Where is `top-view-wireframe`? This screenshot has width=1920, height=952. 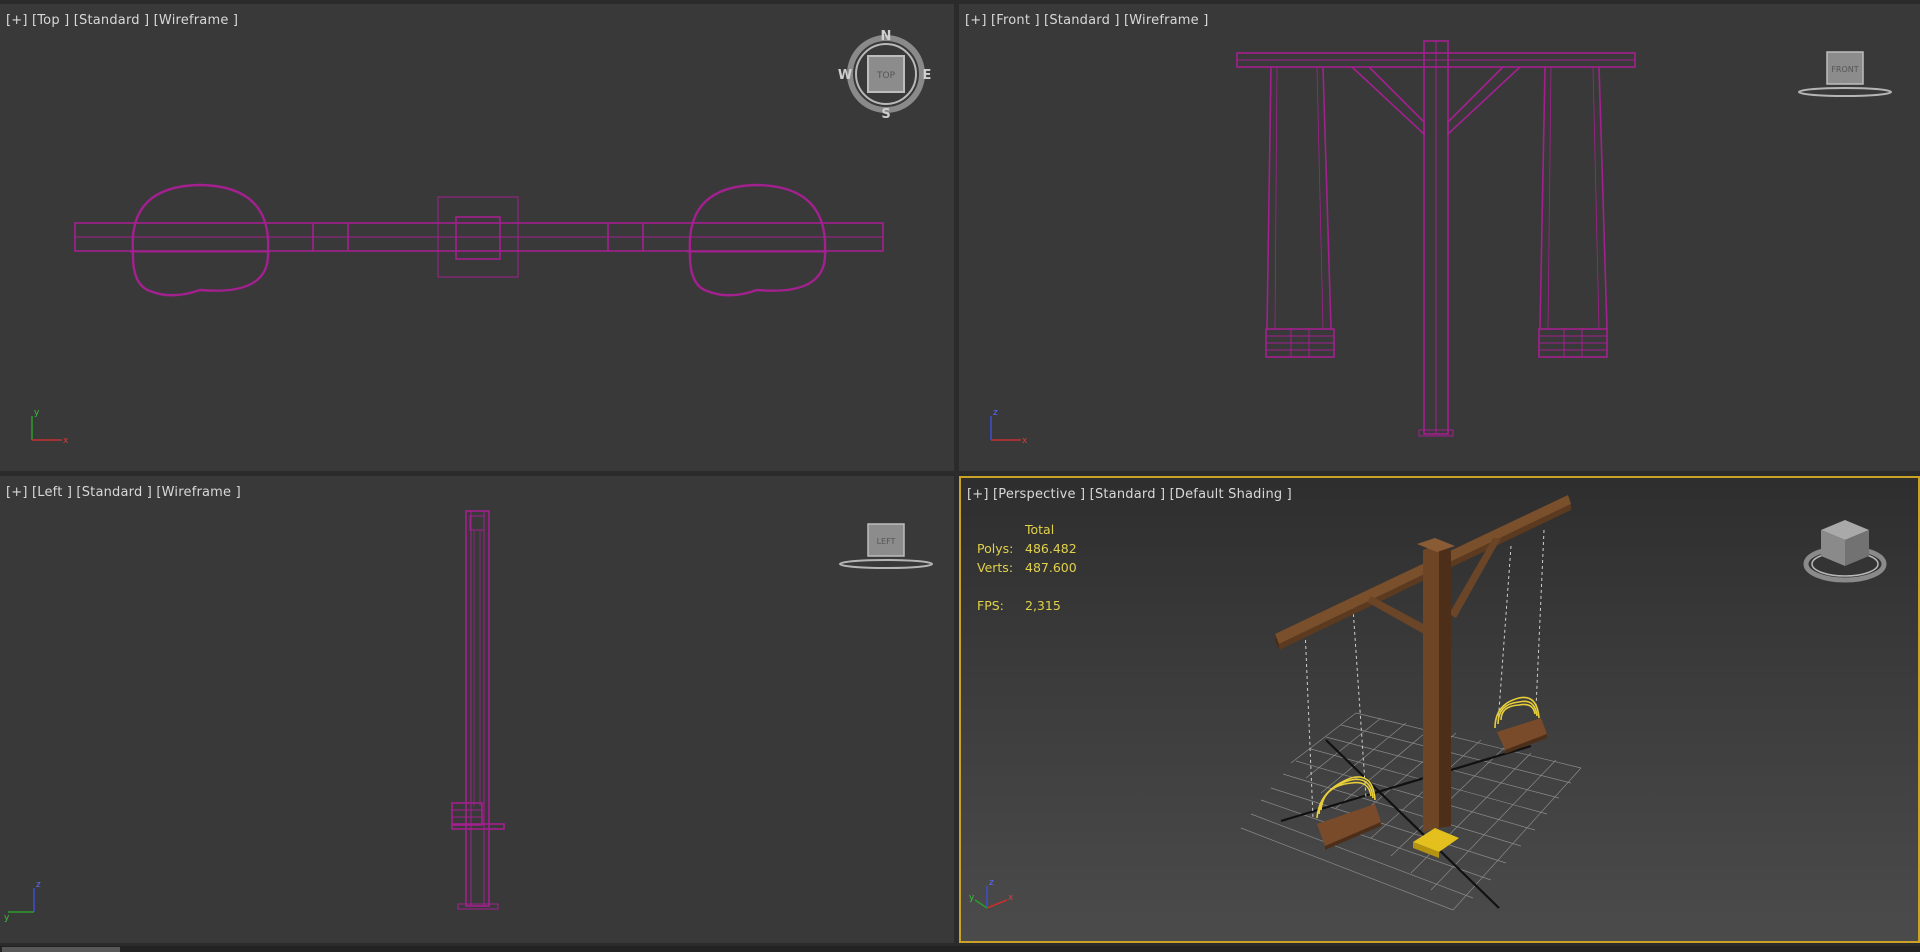 top-view-wireframe is located at coordinates (479, 240).